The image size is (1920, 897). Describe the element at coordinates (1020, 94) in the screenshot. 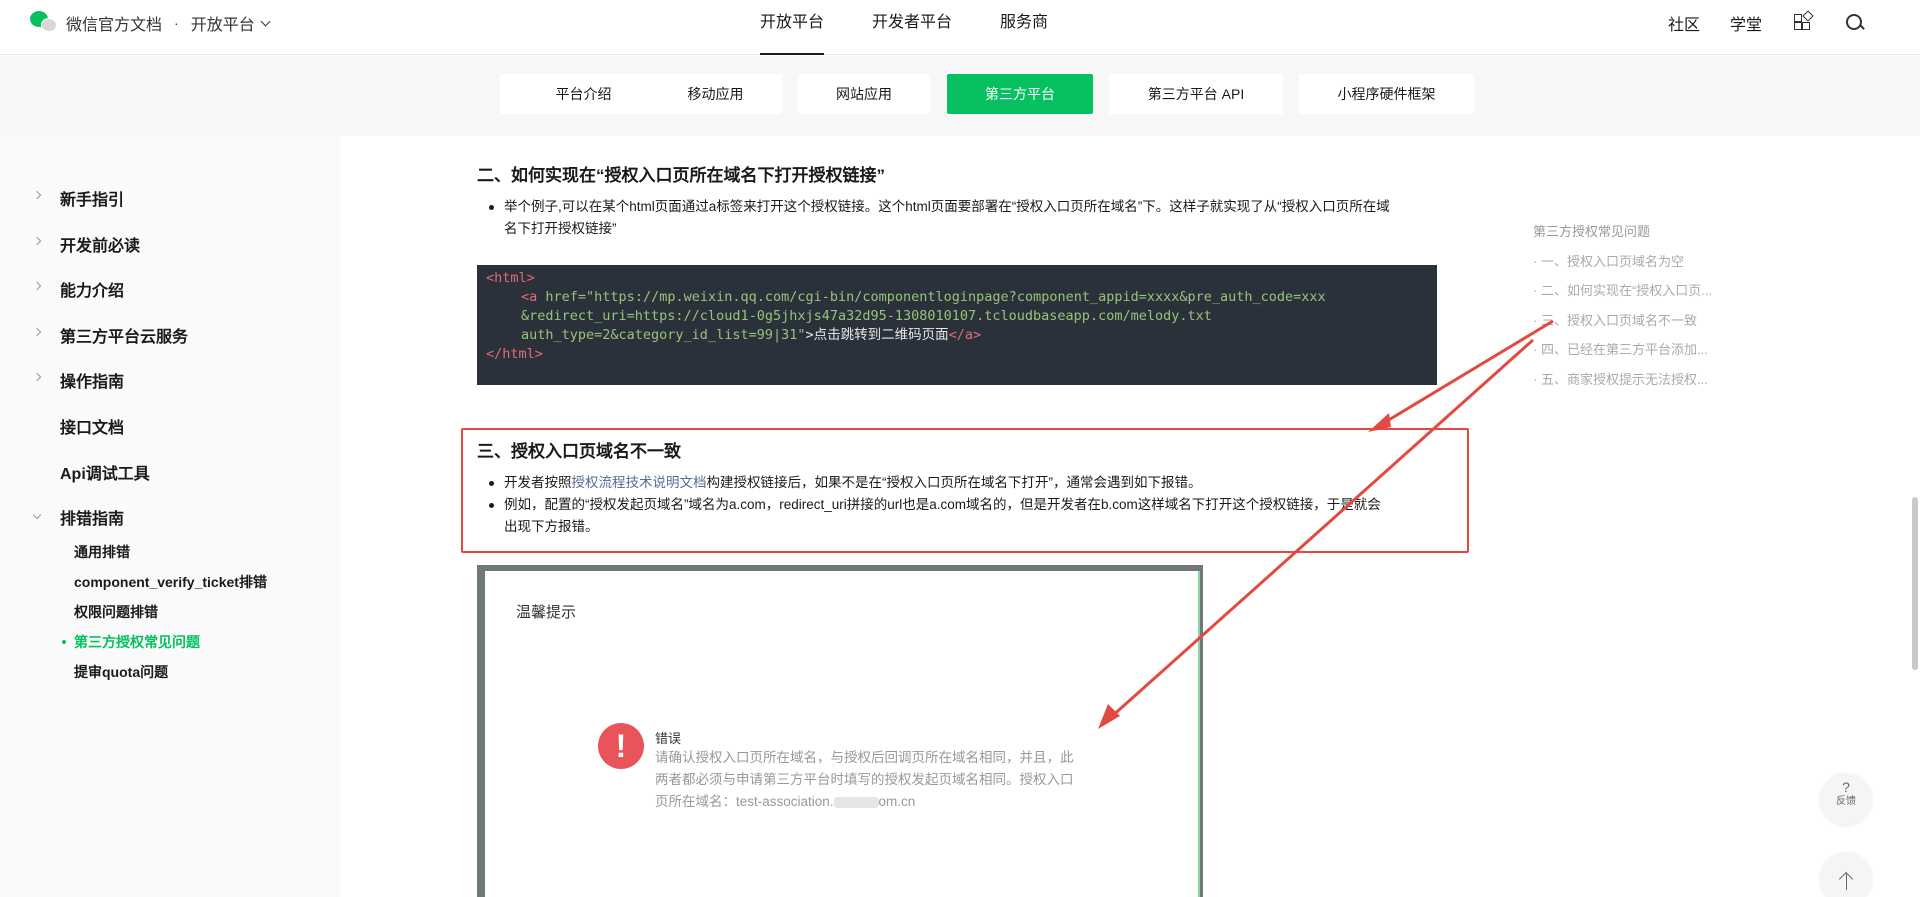

I see `tab-third-party-platform: 第三方平台` at that location.